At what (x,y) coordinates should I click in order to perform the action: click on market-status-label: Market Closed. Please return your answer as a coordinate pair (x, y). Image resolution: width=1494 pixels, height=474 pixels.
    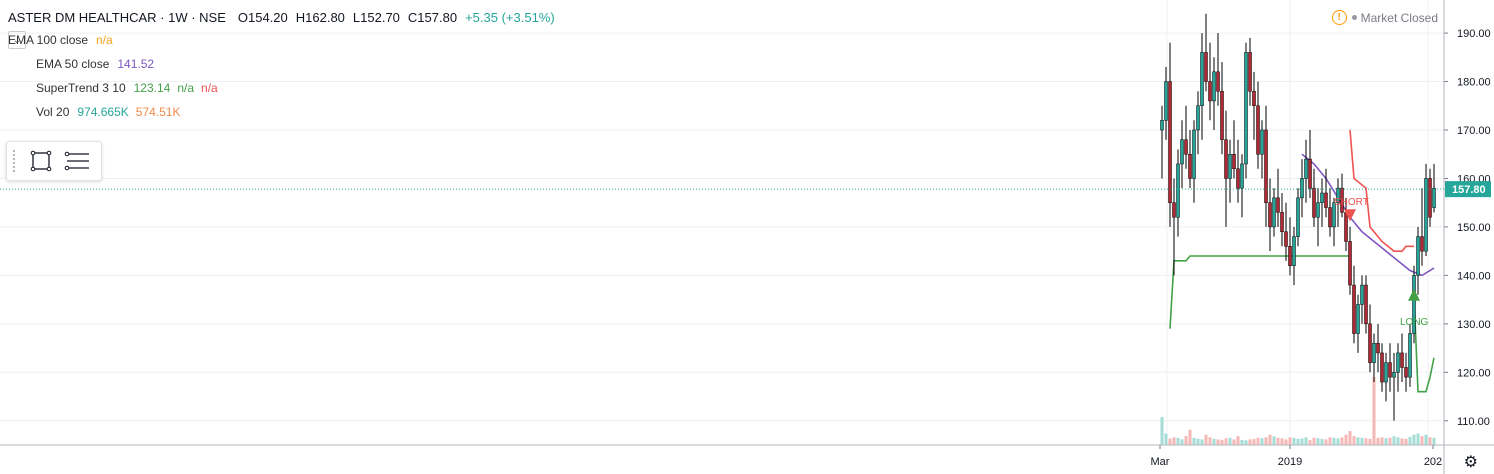
    Looking at the image, I should click on (1399, 17).